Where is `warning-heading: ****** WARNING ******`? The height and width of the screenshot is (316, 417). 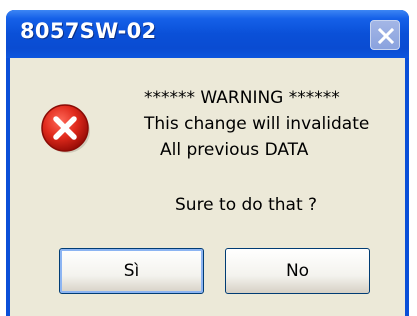 warning-heading: ****** WARNING ****** is located at coordinates (242, 98).